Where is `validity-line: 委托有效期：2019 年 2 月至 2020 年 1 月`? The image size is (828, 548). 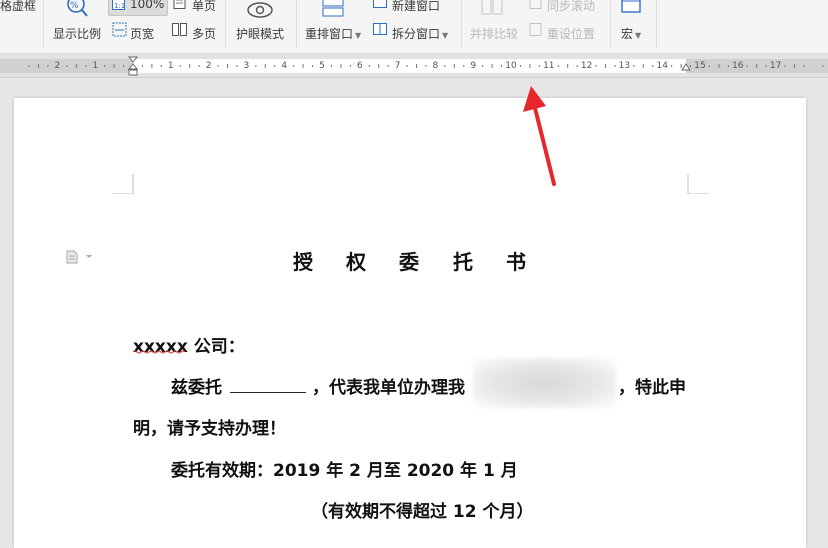 validity-line: 委托有效期：2019 年 2 月至 2020 年 1 月 is located at coordinates (344, 471).